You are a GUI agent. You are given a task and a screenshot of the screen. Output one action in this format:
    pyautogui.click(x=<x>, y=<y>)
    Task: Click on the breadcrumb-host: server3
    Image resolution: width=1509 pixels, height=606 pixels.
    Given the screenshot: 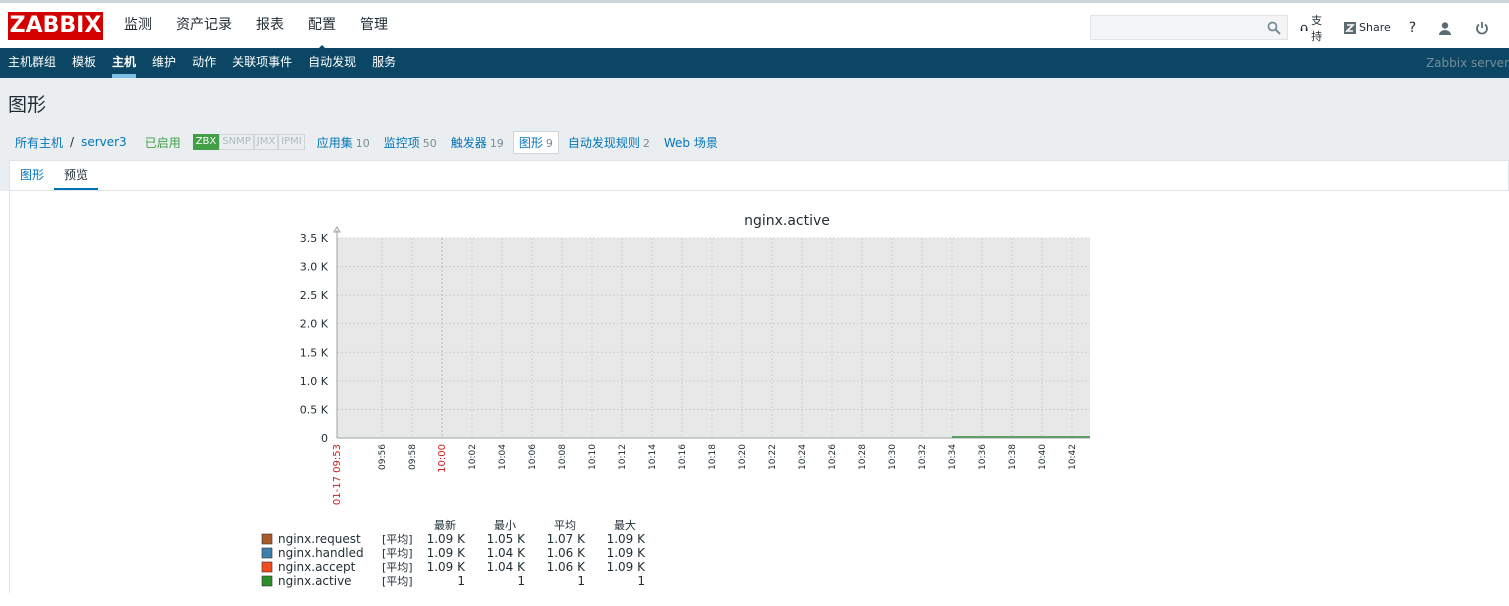 What is the action you would take?
    pyautogui.click(x=104, y=142)
    